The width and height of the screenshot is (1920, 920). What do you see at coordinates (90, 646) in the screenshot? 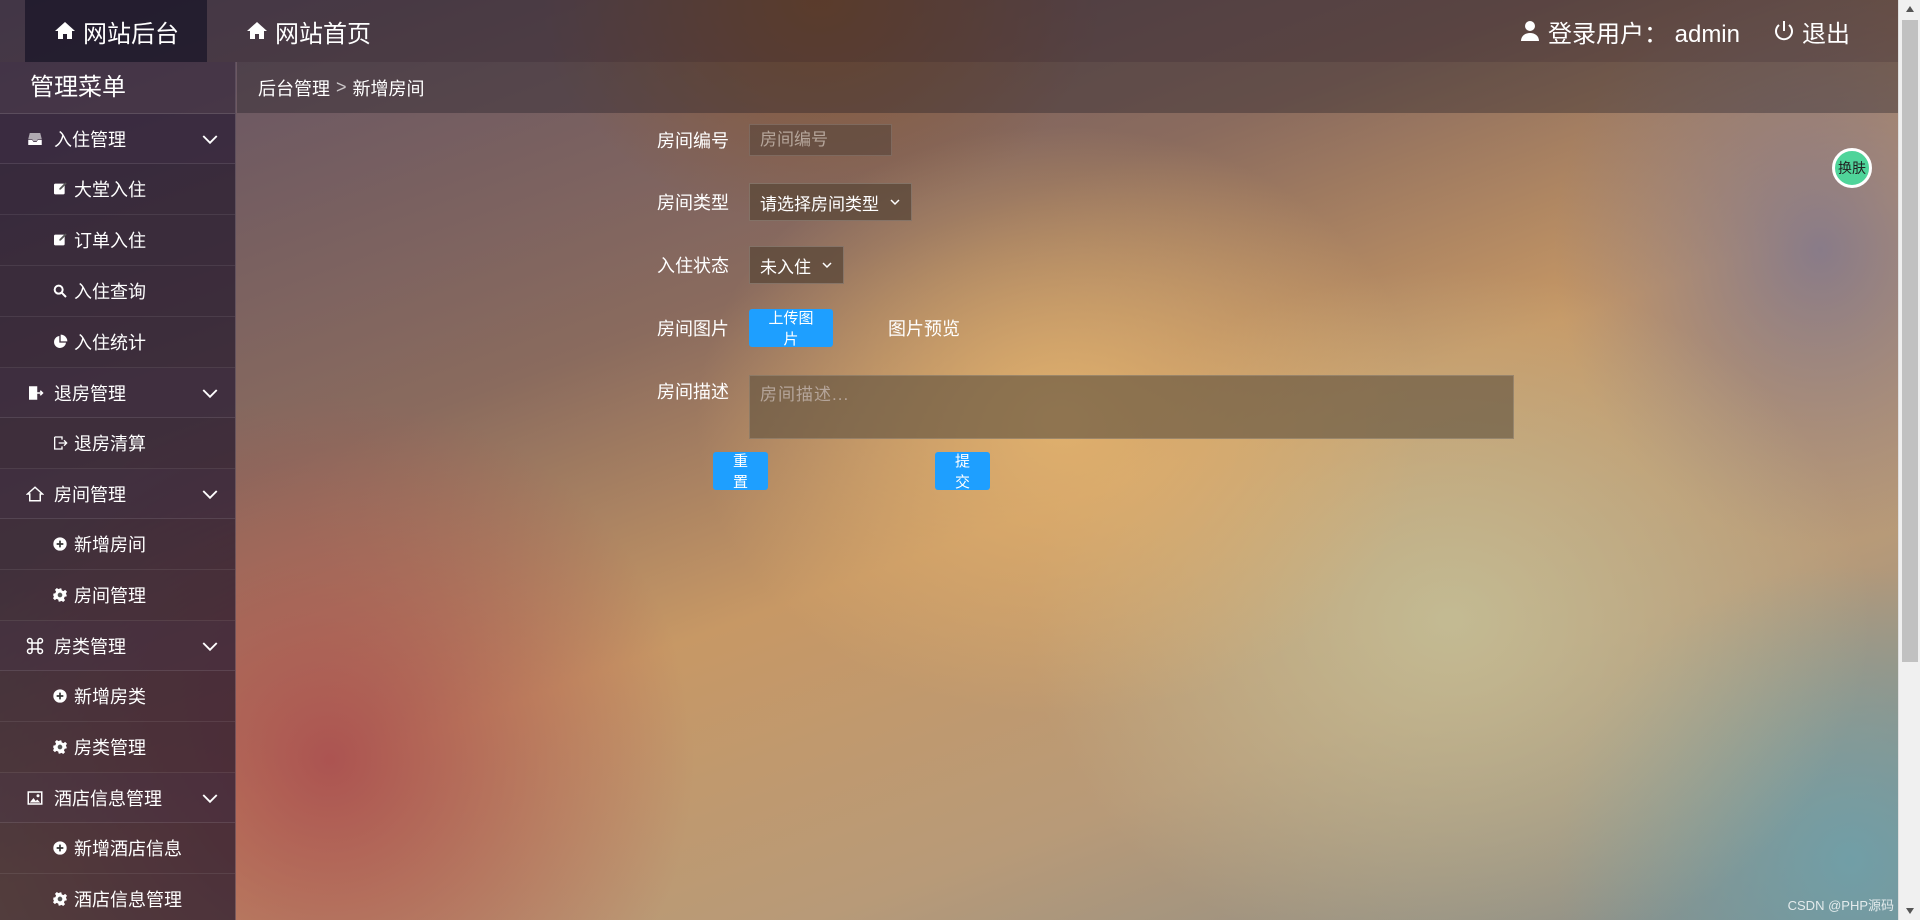
I see `menu-group-label: 房类管理` at bounding box center [90, 646].